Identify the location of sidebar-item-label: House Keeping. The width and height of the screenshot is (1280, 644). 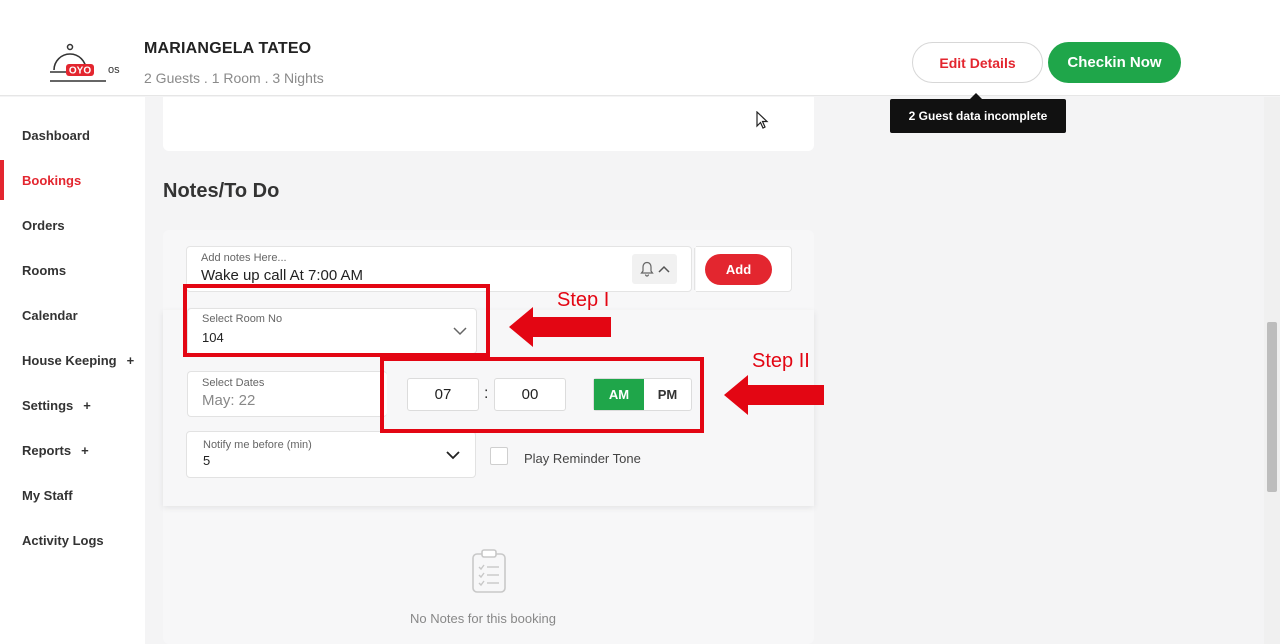
(69, 360).